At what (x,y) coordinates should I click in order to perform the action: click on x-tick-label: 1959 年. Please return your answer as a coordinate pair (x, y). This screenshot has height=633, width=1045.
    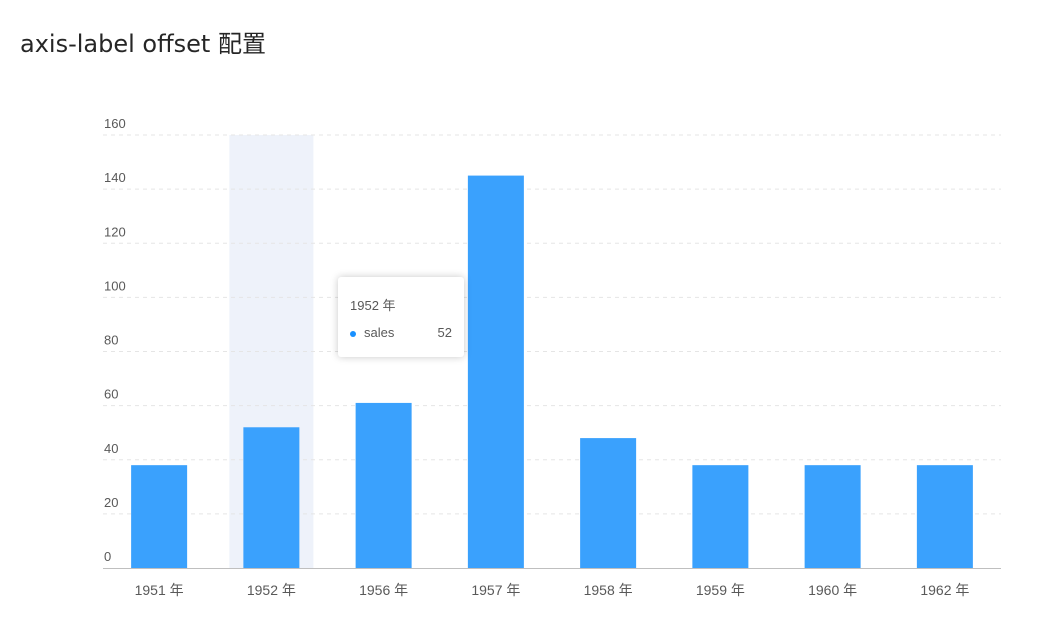
    Looking at the image, I should click on (720, 590).